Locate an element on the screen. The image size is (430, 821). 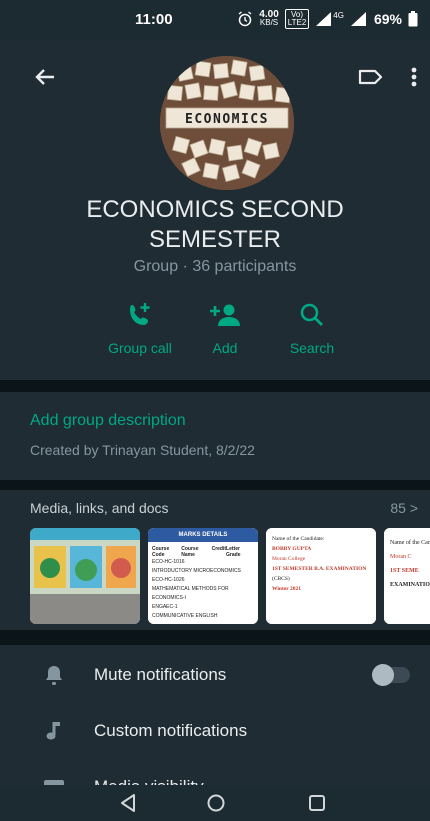
bell-icon is located at coordinates (54, 675).